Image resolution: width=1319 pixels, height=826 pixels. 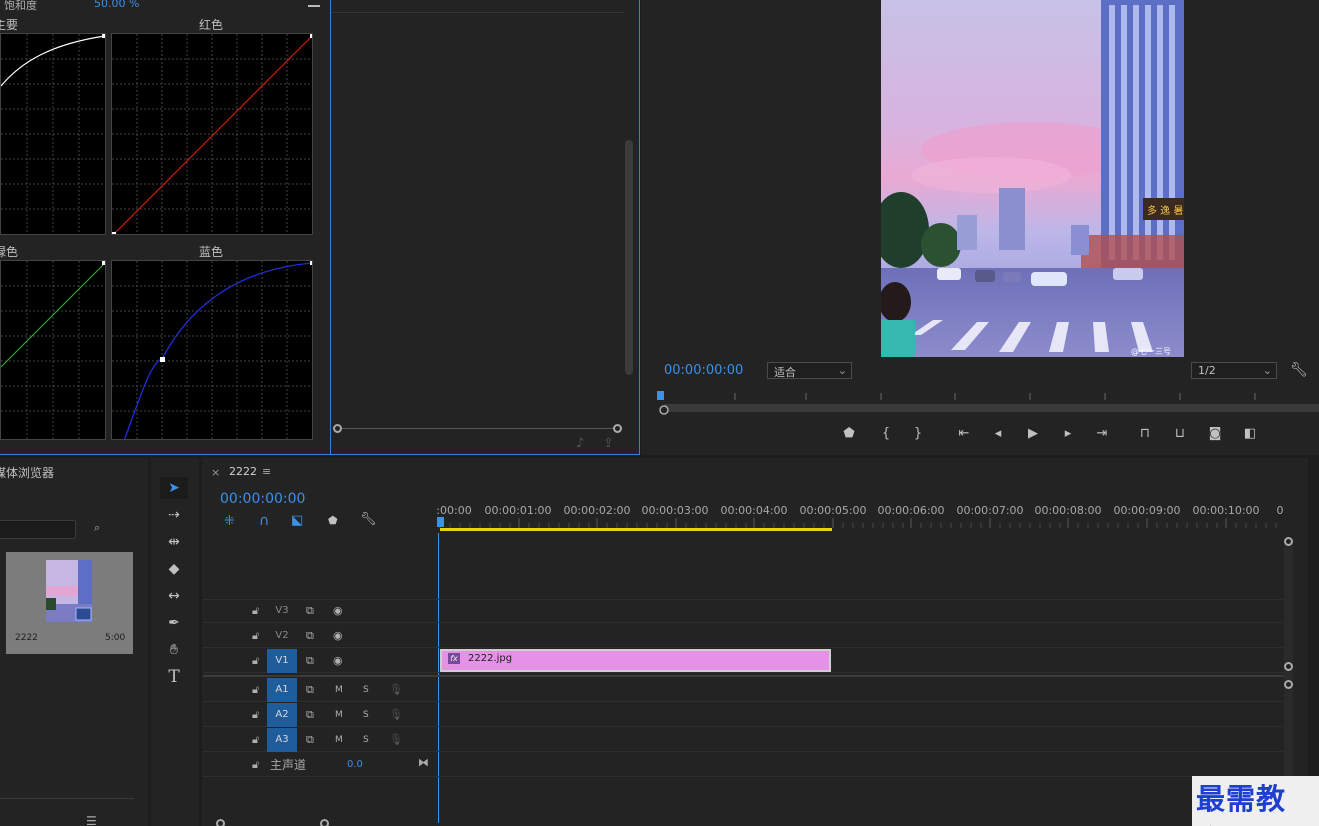 What do you see at coordinates (53, 350) in the screenshot?
I see `green-curve-graph` at bounding box center [53, 350].